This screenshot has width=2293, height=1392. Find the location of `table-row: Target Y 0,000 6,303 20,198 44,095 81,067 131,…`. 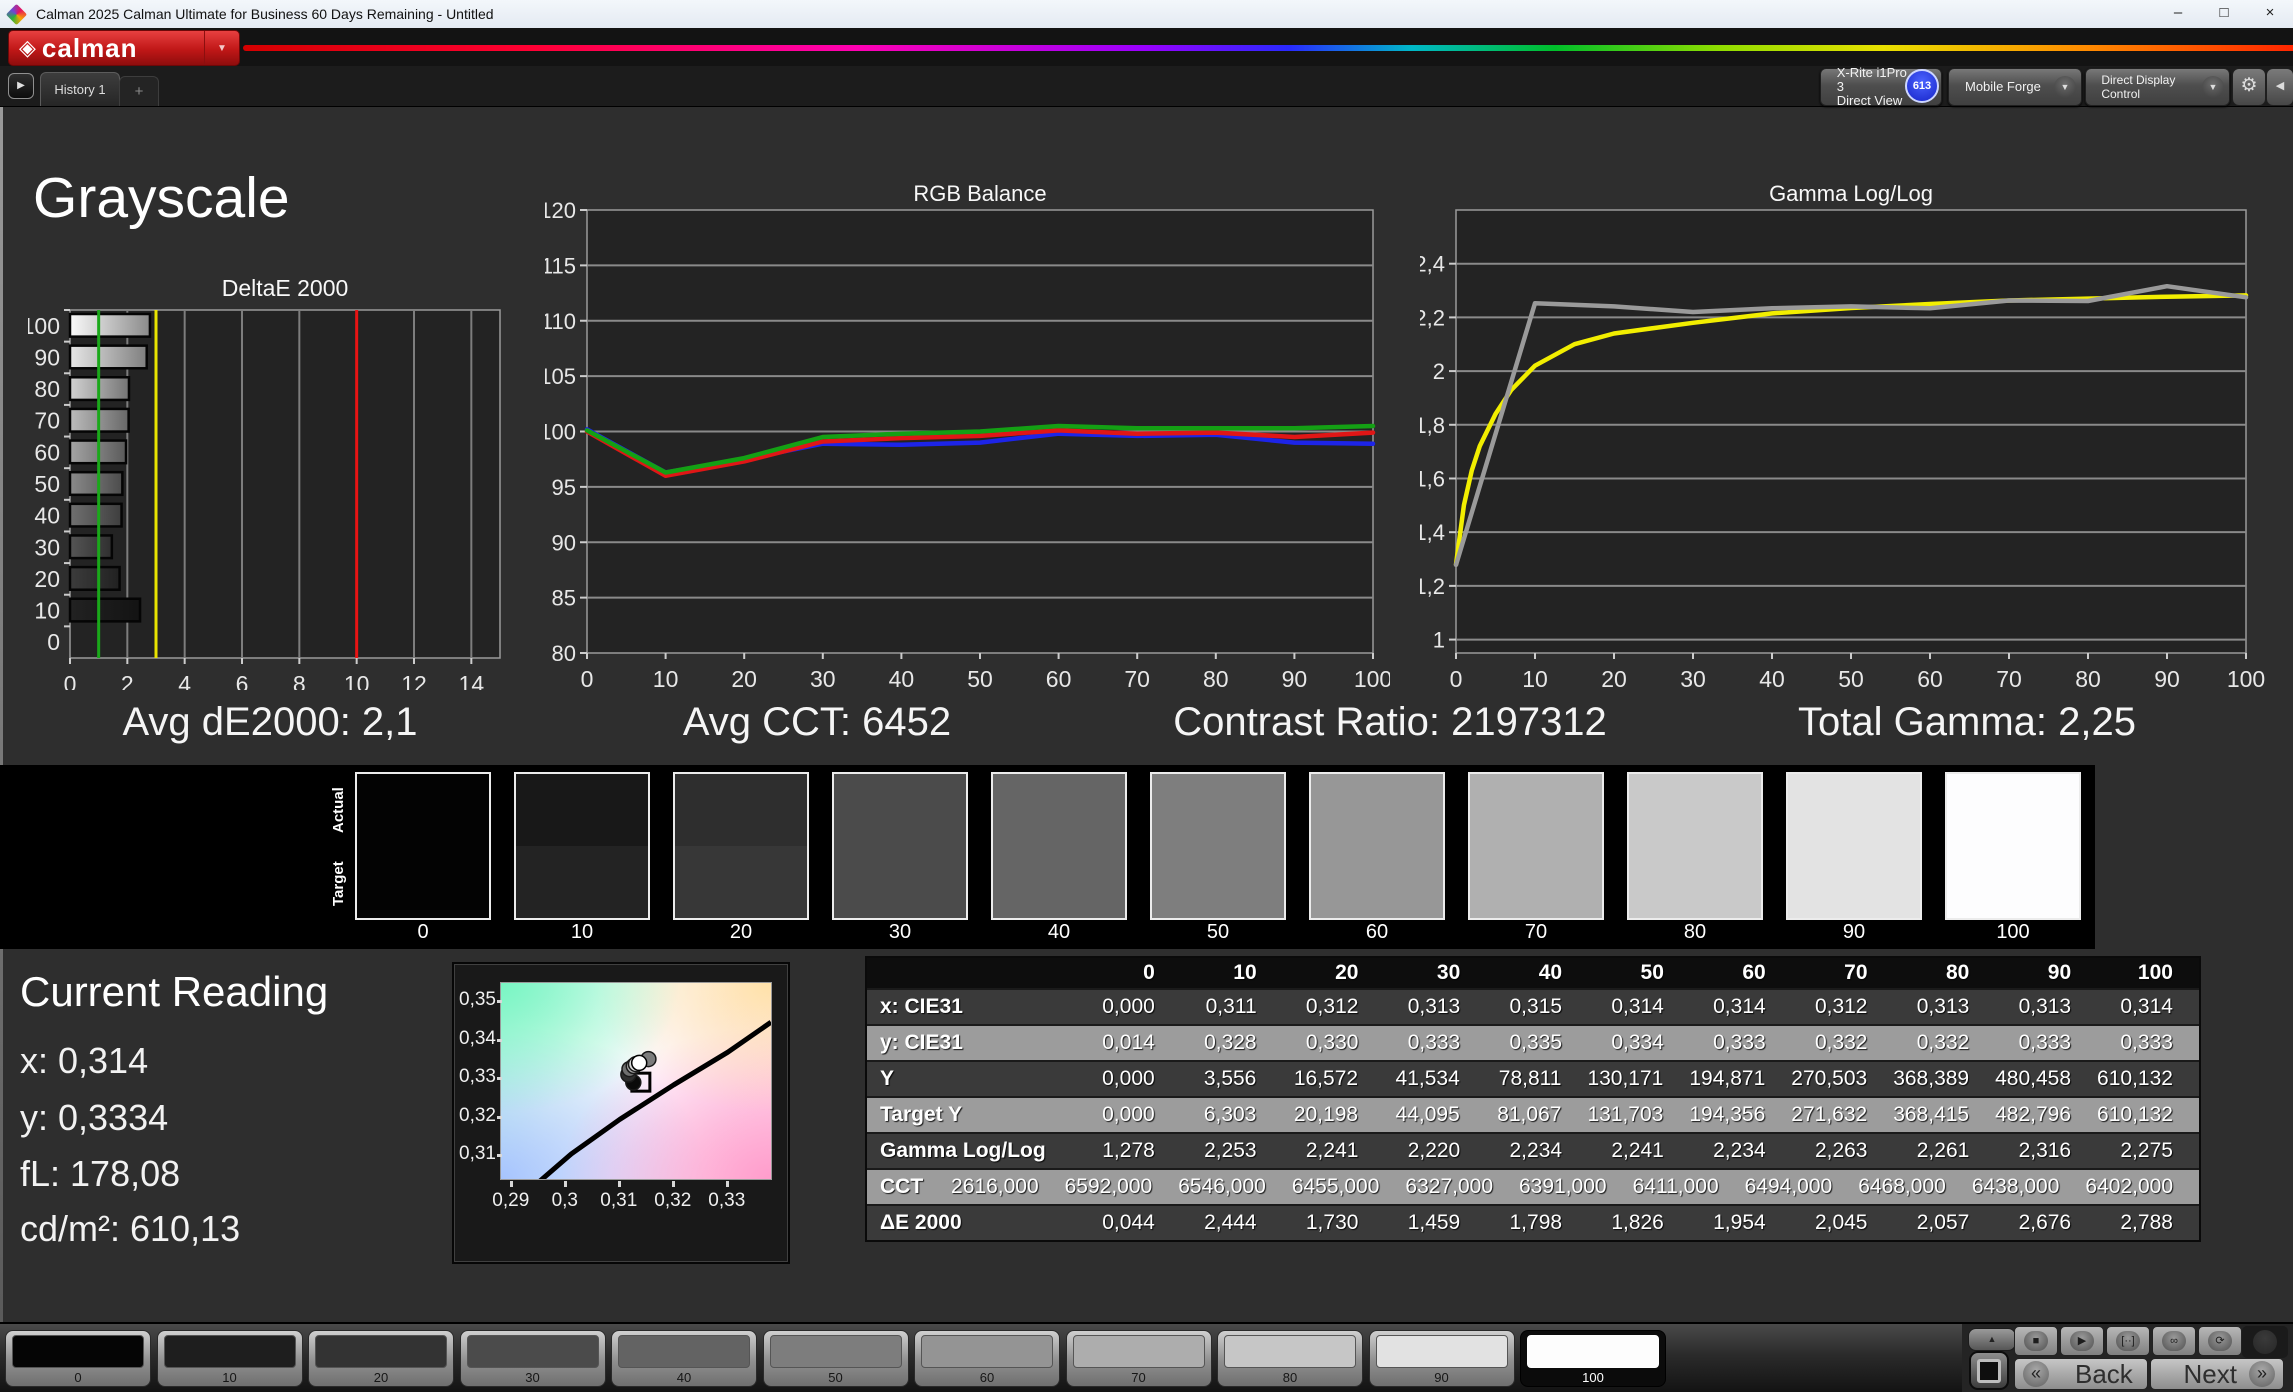

table-row: Target Y 0,000 6,303 20,198 44,095 81,067 131,… is located at coordinates (1533, 1114).